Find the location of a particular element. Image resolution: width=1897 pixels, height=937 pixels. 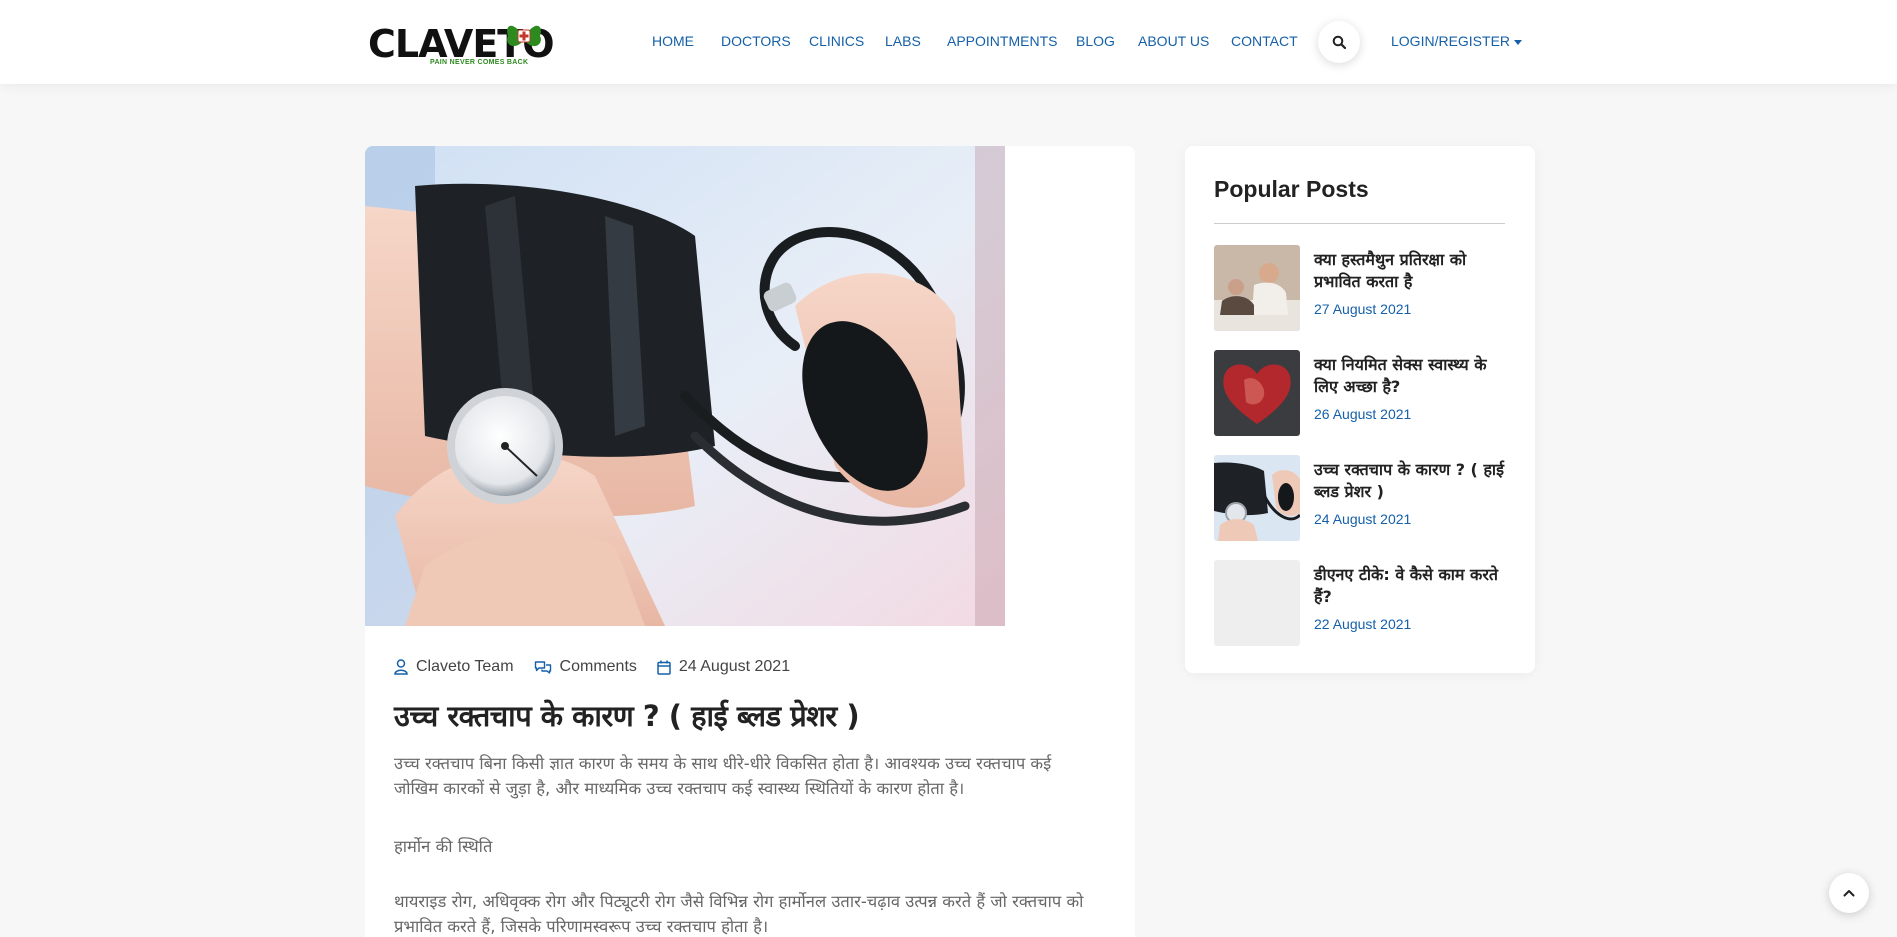

nav-clinics: CLINICS is located at coordinates (836, 41).